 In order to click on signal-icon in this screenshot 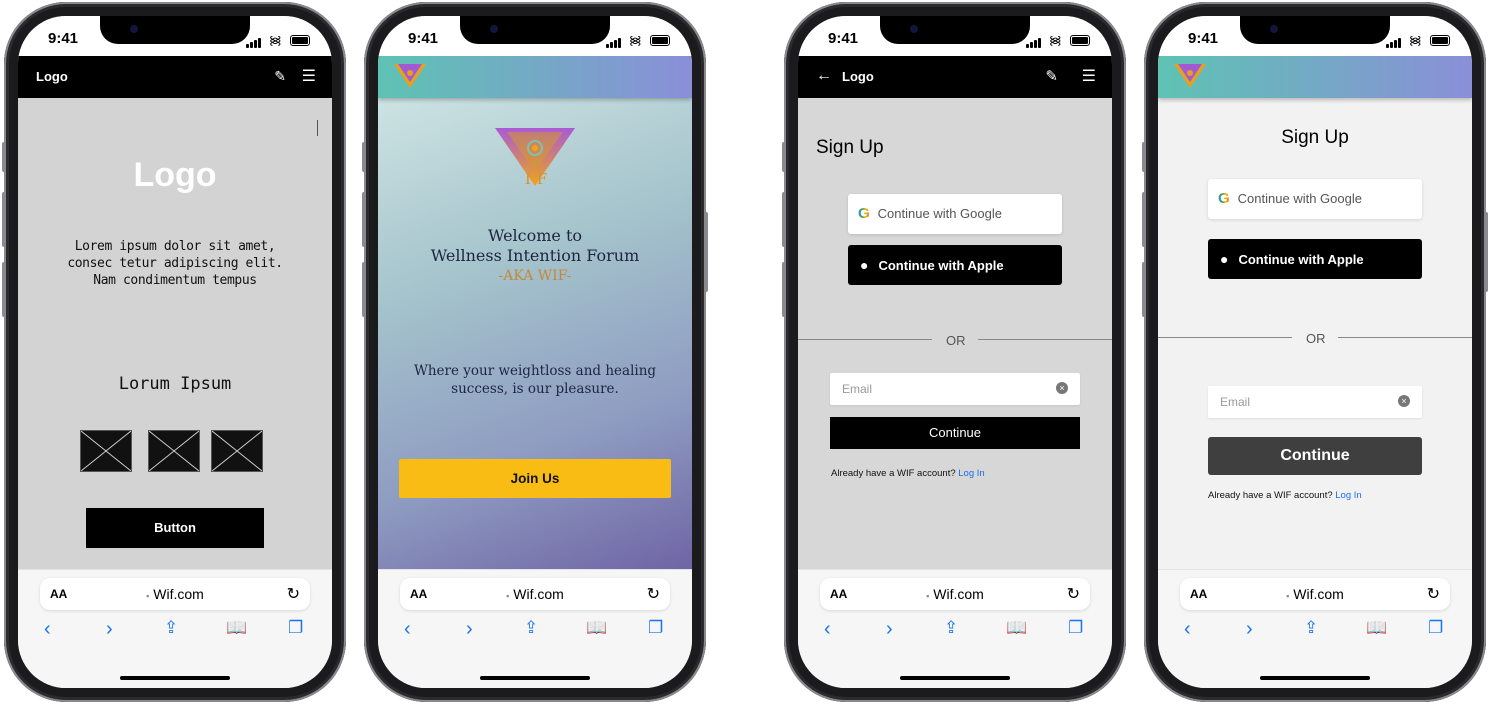, I will do `click(614, 41)`.